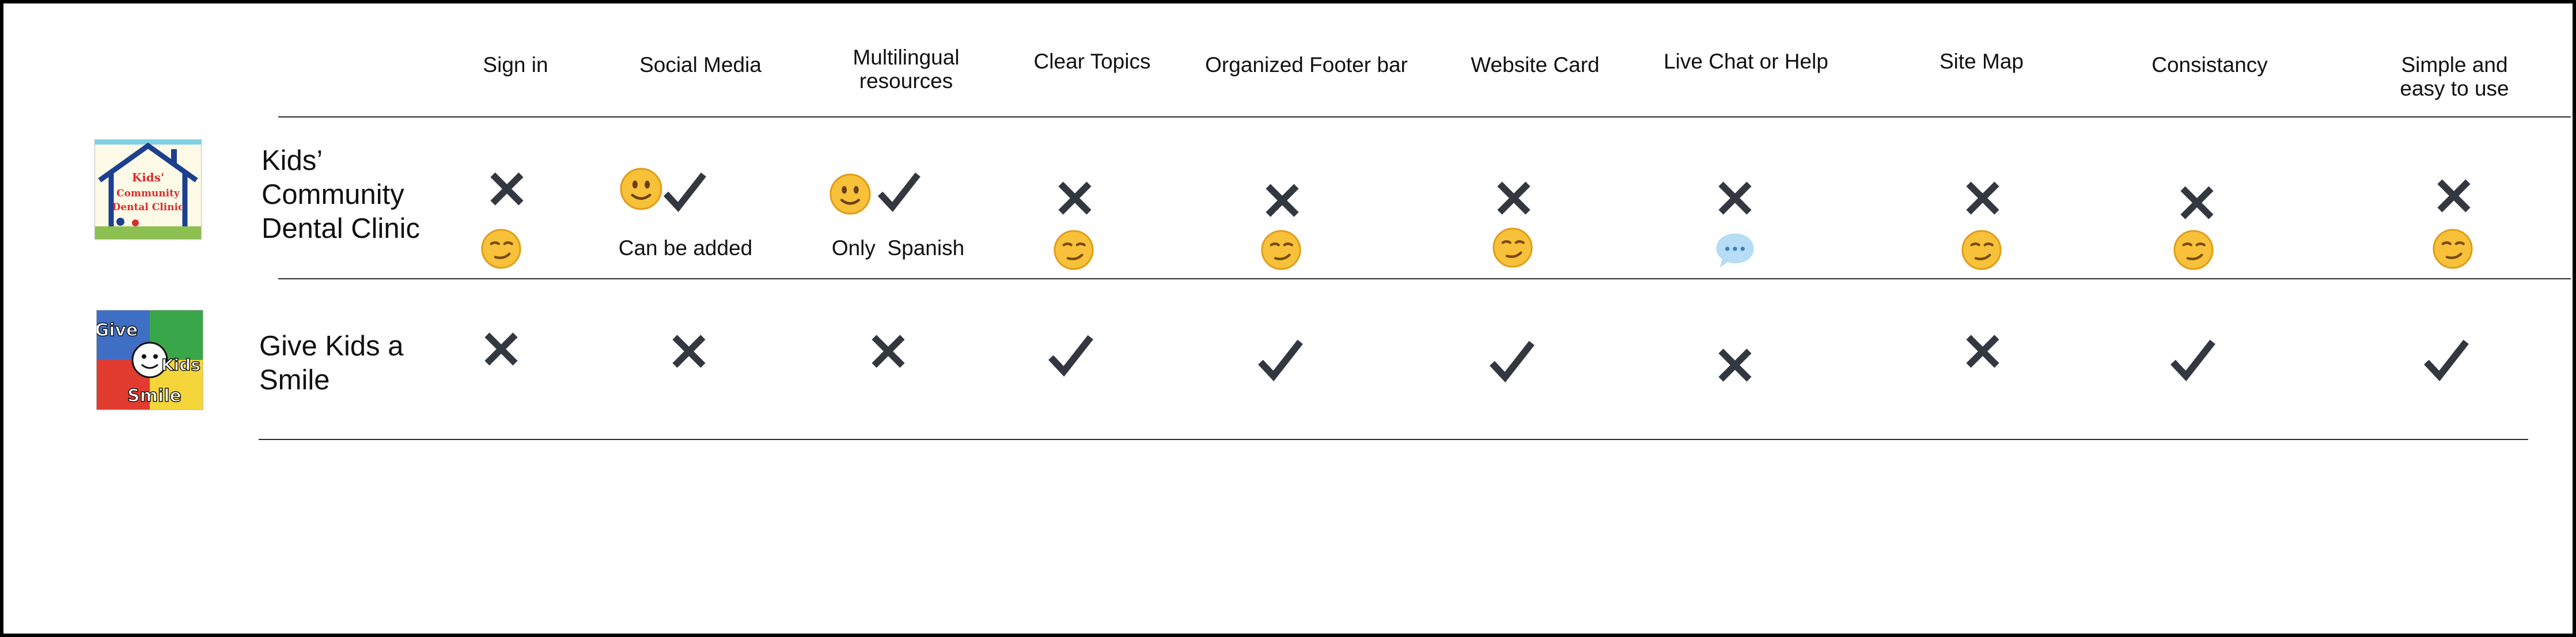 The height and width of the screenshot is (637, 2576). I want to click on svg-text: Give, so click(117, 330).